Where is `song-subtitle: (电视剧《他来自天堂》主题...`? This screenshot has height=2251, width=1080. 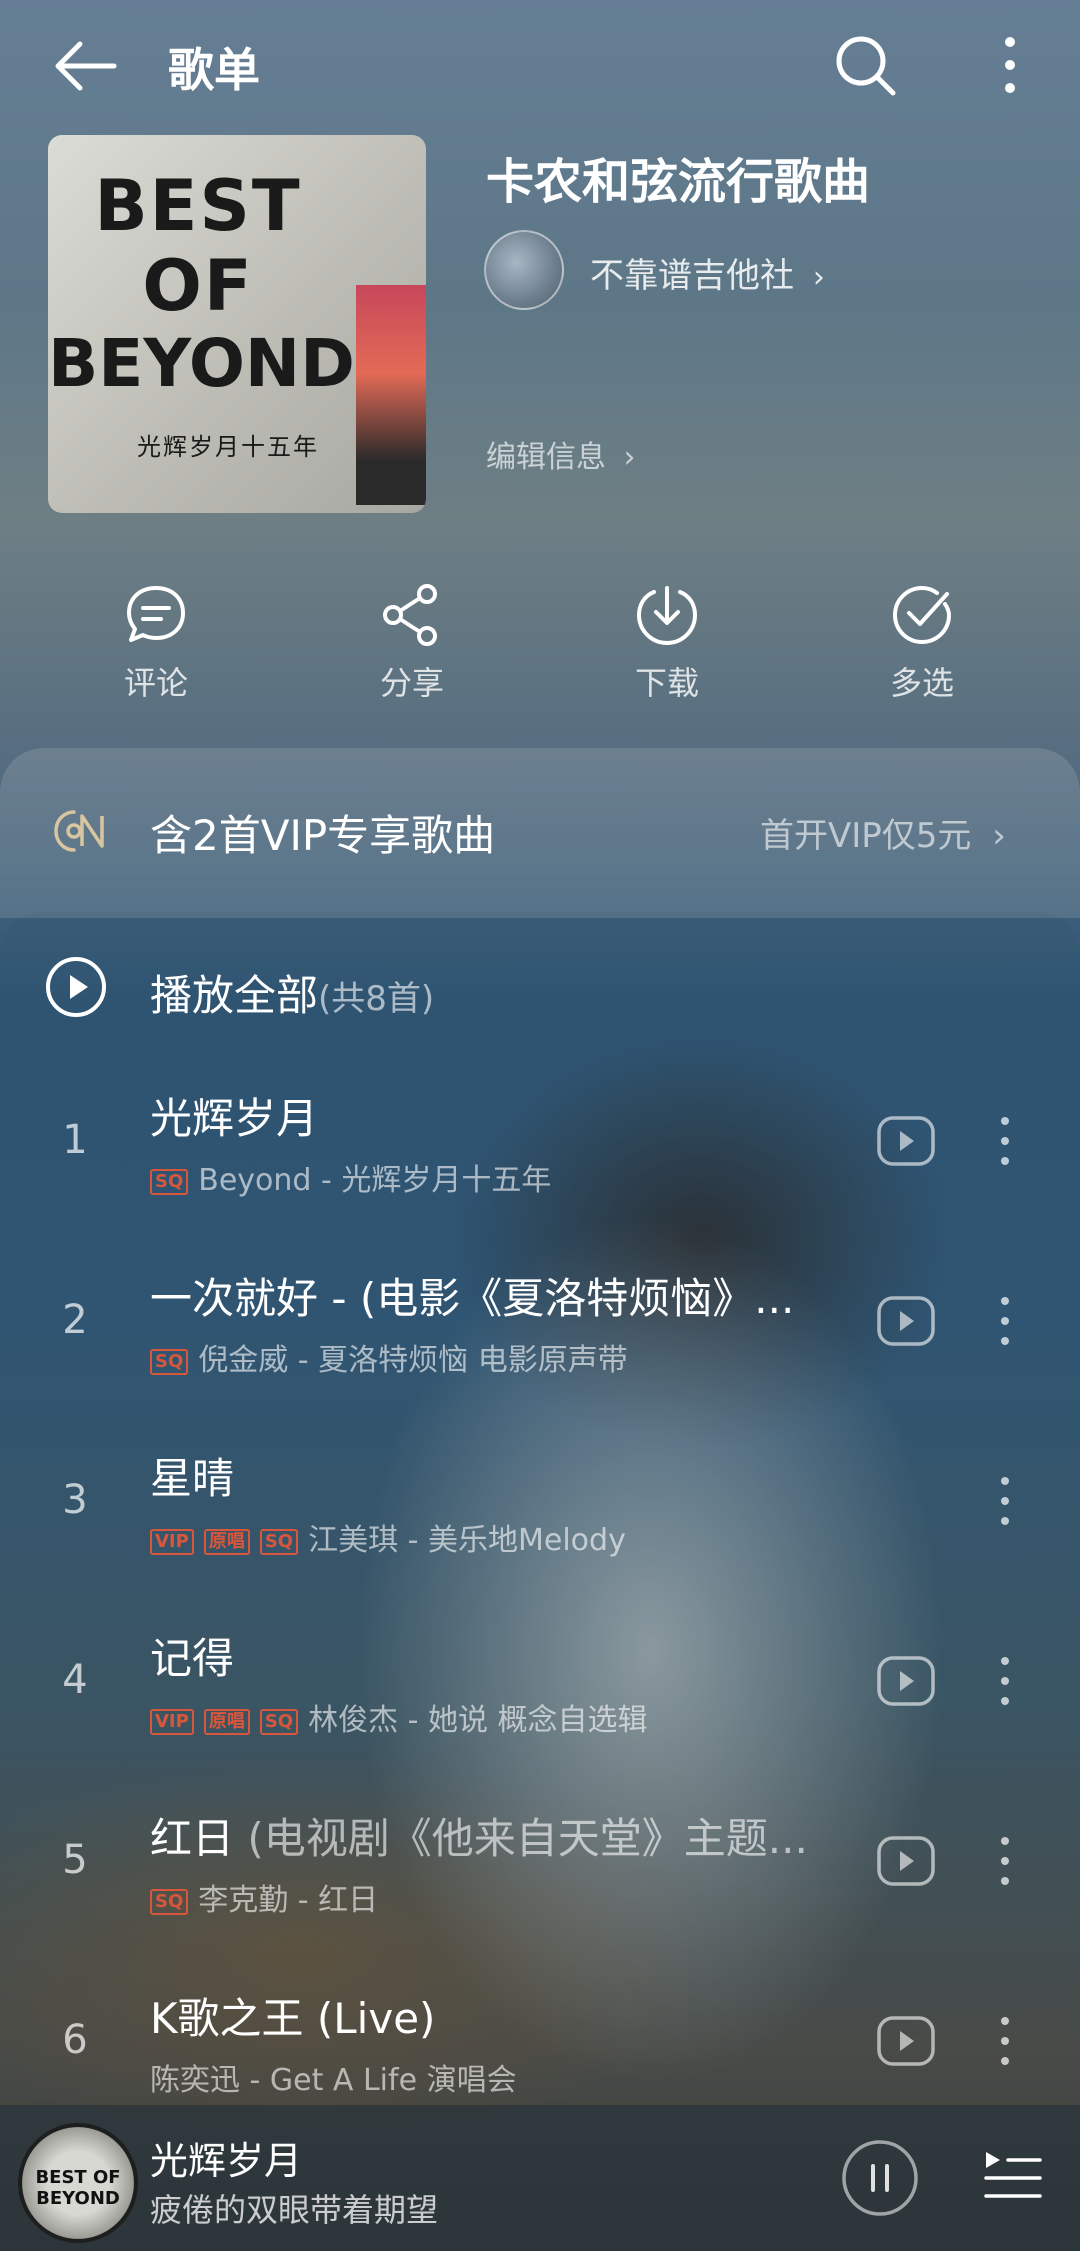 song-subtitle: (电视剧《他来自天堂》主题... is located at coordinates (527, 1838).